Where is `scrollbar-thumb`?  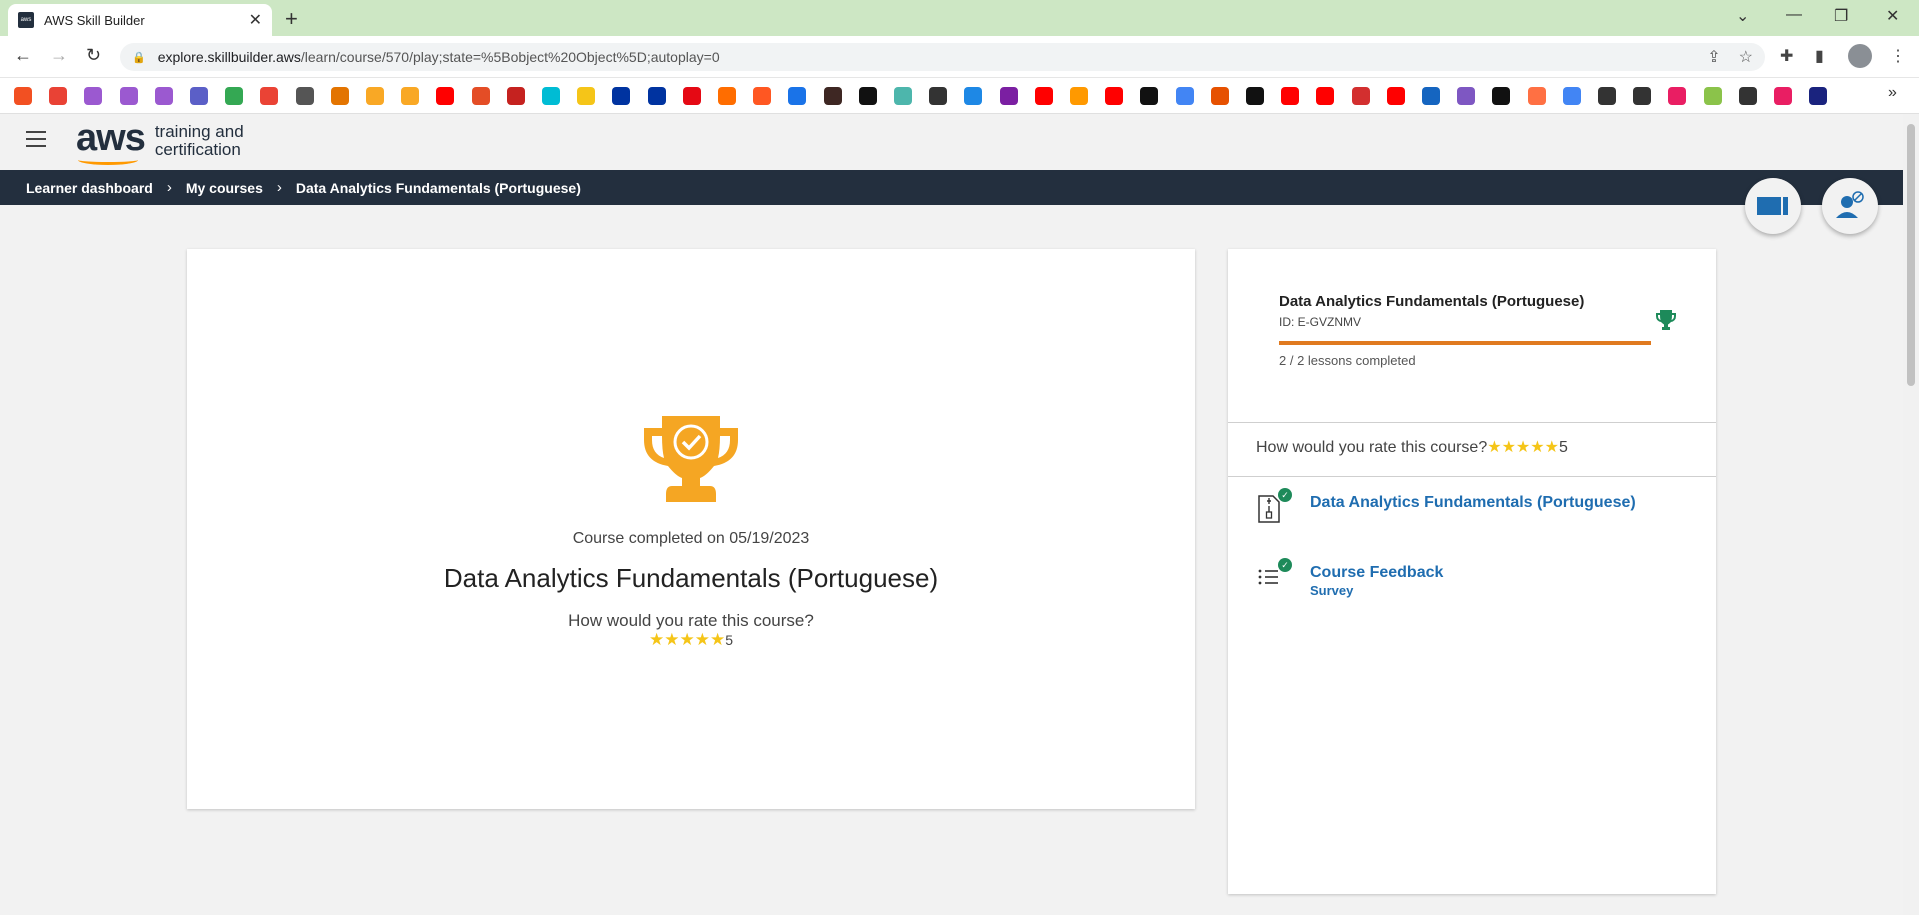
scrollbar-thumb is located at coordinates (1911, 255).